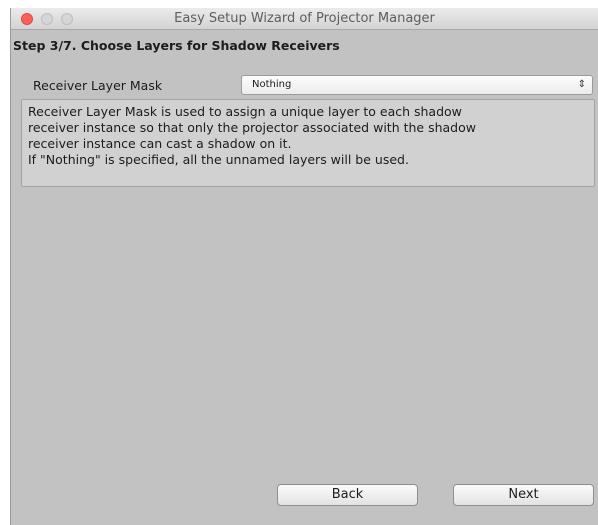 The height and width of the screenshot is (525, 598). What do you see at coordinates (581, 84) in the screenshot?
I see `dropdown-arrows-icon: ⇕` at bounding box center [581, 84].